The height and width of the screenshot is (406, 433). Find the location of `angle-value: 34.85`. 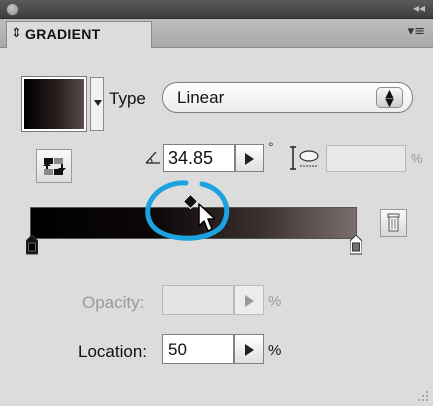

angle-value: 34.85 is located at coordinates (191, 158).